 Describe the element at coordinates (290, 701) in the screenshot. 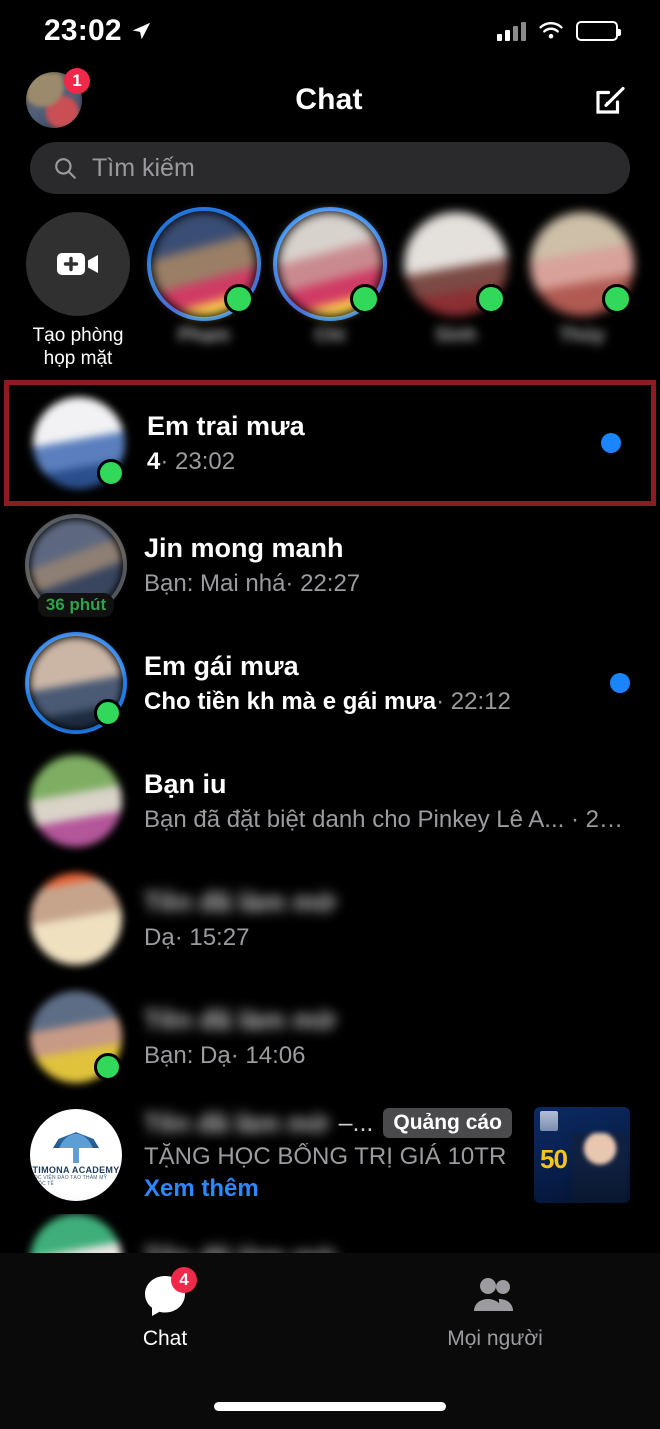

I see `chat-preview-text: Cho tiền kh mà e gái mưa` at that location.